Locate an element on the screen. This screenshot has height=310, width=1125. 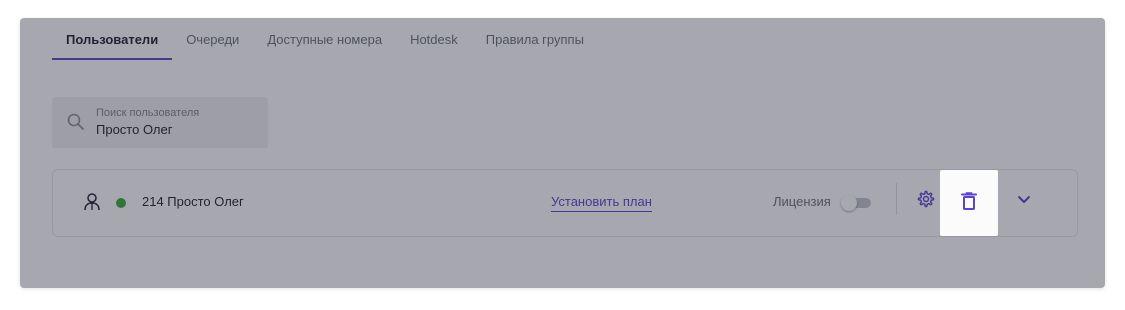
user-search-field: Поиск пользователя Просто Олег is located at coordinates (160, 122).